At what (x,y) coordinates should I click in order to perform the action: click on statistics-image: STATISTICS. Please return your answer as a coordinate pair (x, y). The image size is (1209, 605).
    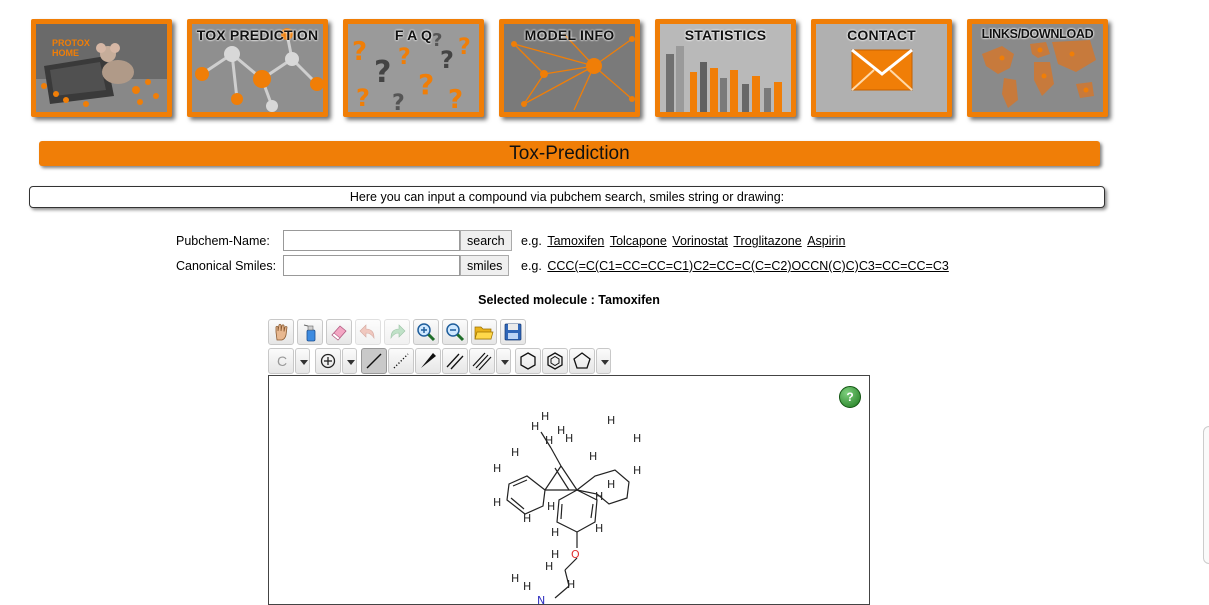
    Looking at the image, I should click on (725, 68).